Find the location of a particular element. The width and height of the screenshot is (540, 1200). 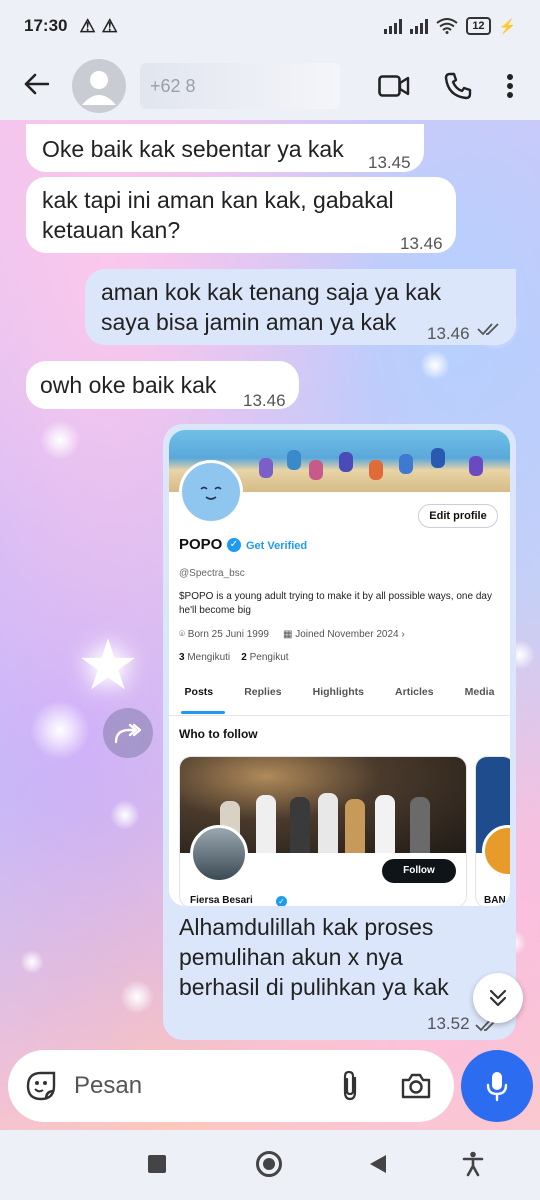

who-to-follow-heading: Who to follow is located at coordinates (218, 734).